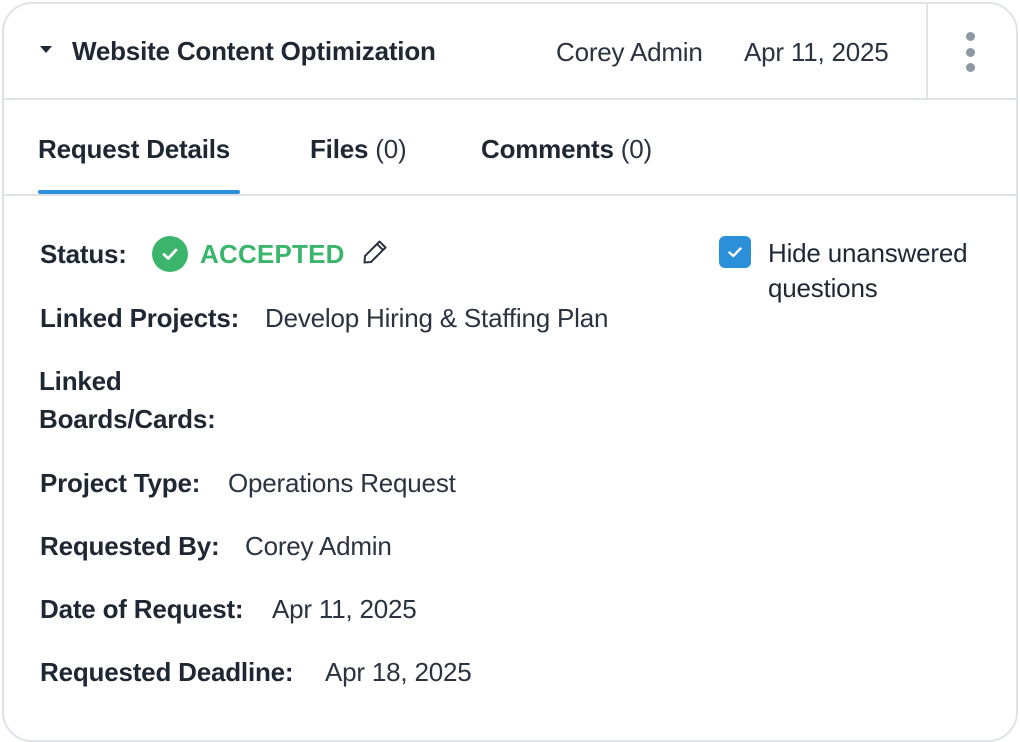 This screenshot has width=1020, height=742. Describe the element at coordinates (272, 254) in the screenshot. I see `status-badge: ACCEPTED` at that location.